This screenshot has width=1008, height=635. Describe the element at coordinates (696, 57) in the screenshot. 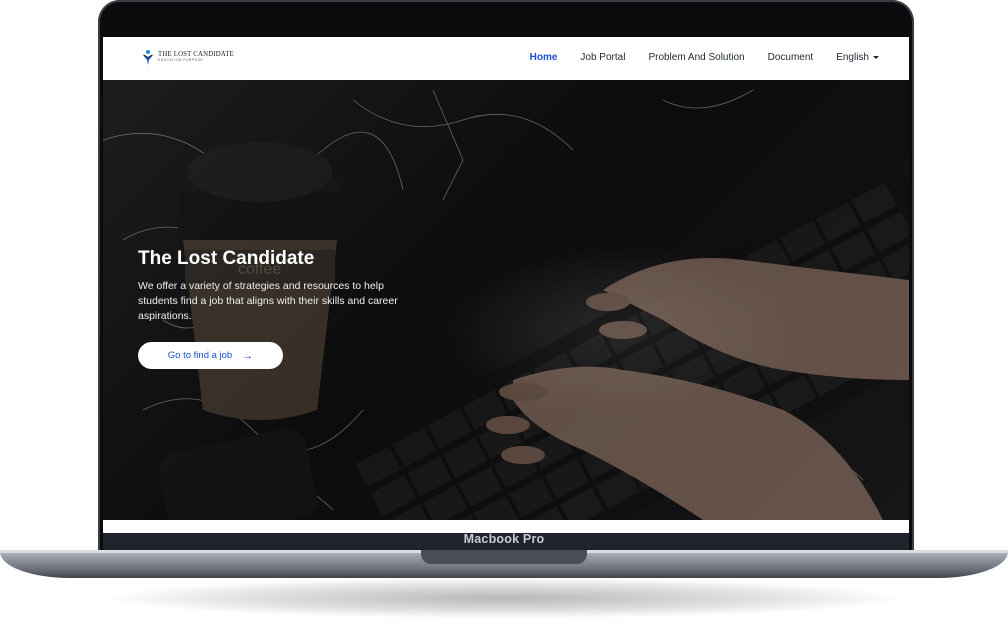

I see `nav-item-problem-and-solution: Problem And Solution` at that location.